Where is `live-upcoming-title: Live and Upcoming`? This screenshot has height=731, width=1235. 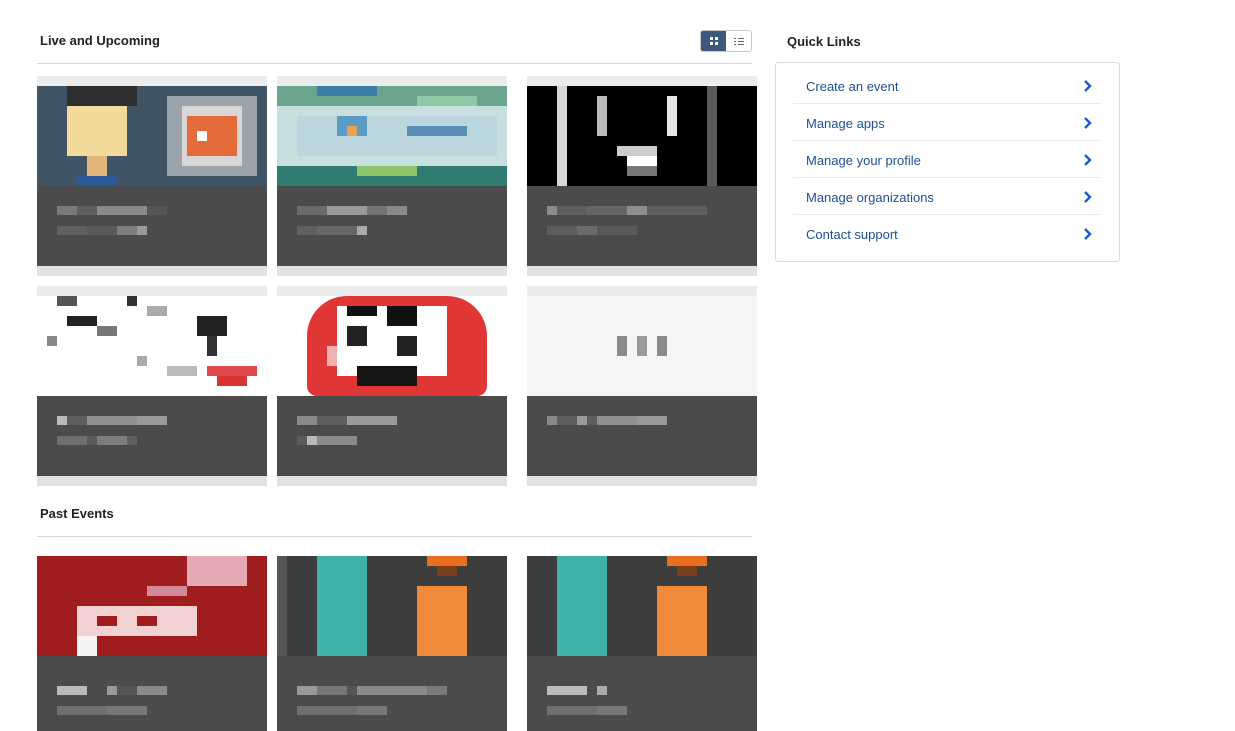 live-upcoming-title: Live and Upcoming is located at coordinates (100, 40).